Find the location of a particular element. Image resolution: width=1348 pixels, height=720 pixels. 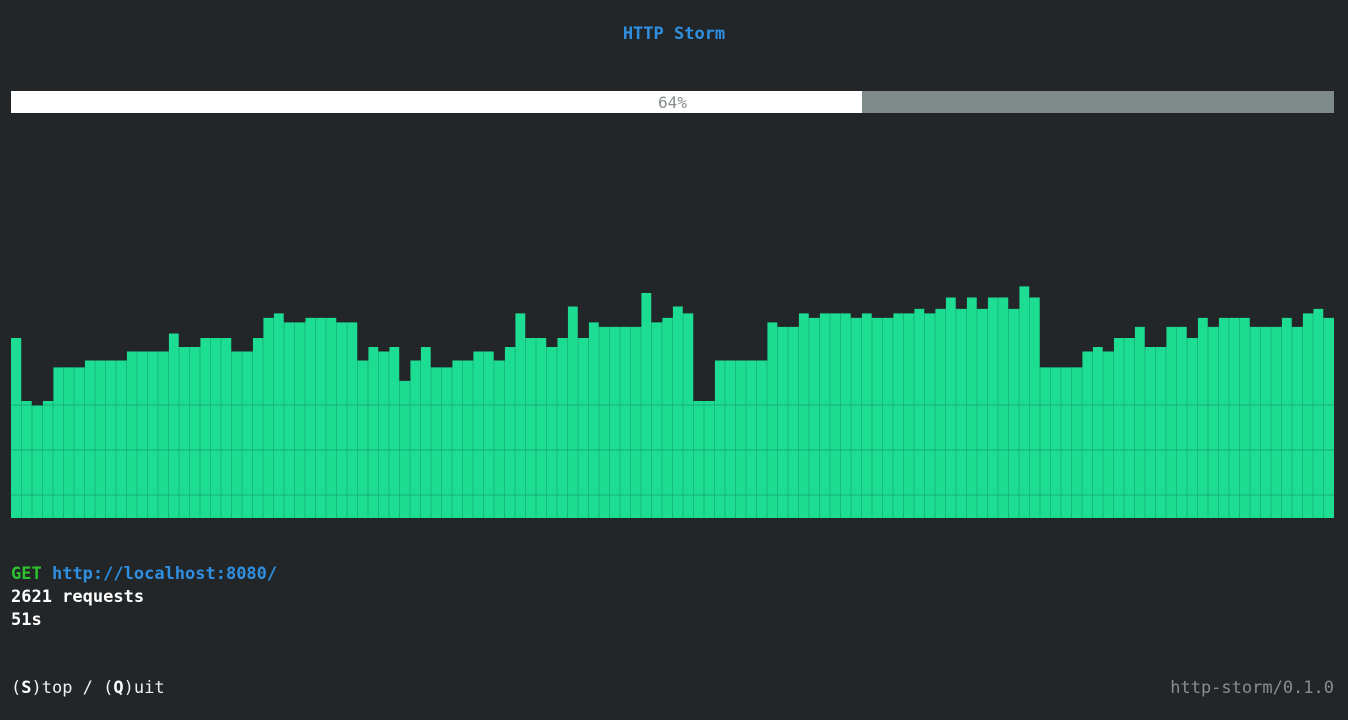

shortcut-paren: ( is located at coordinates (16, 688).